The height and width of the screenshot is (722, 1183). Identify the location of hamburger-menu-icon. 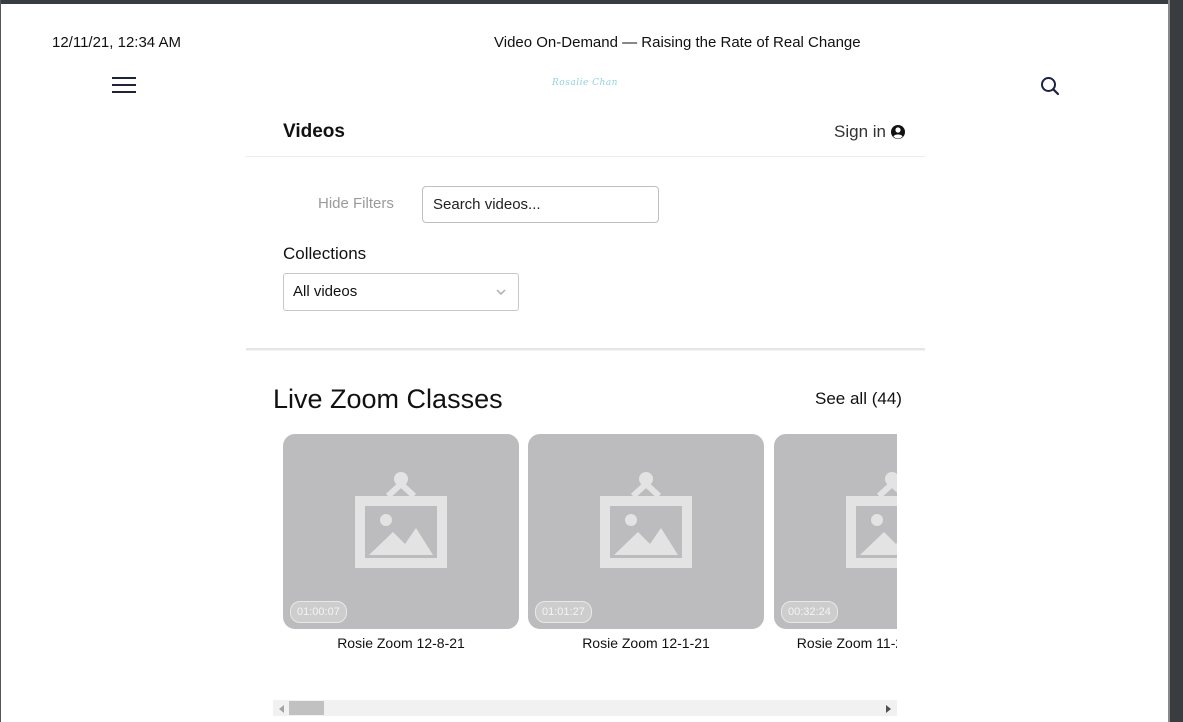
(124, 85).